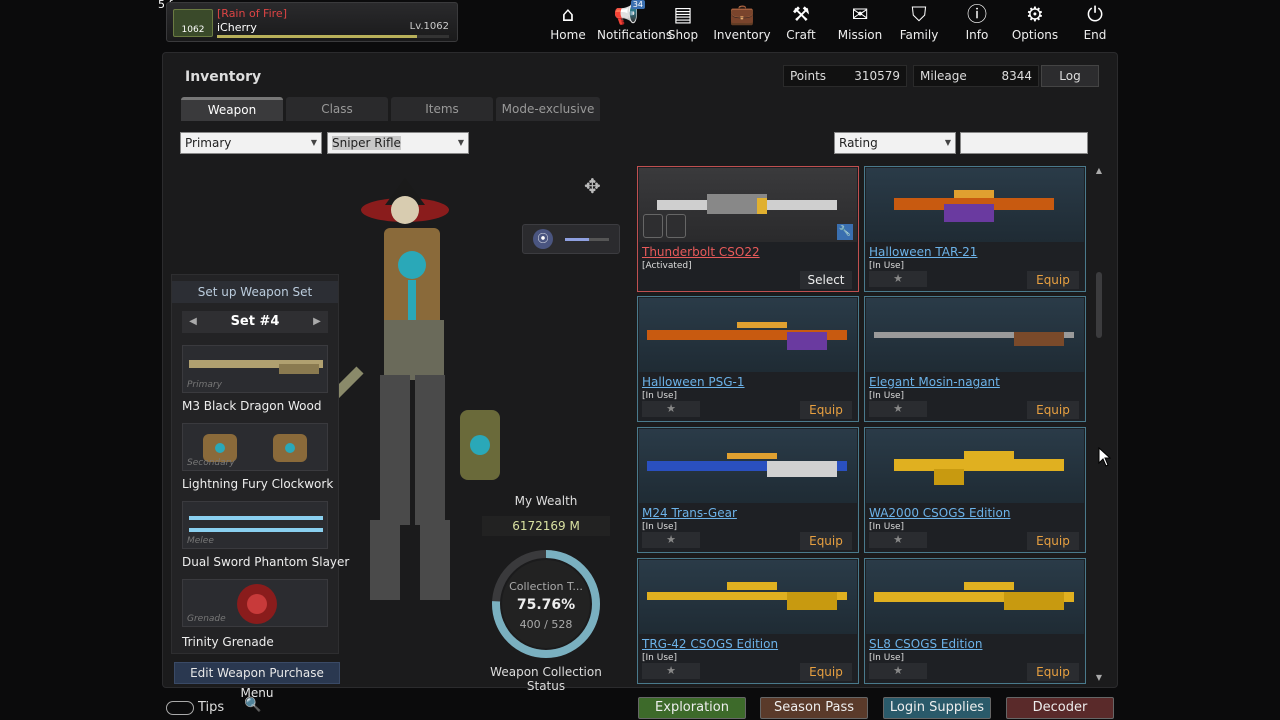 The height and width of the screenshot is (720, 1280). I want to click on tips-toggle: Tips, so click(195, 707).